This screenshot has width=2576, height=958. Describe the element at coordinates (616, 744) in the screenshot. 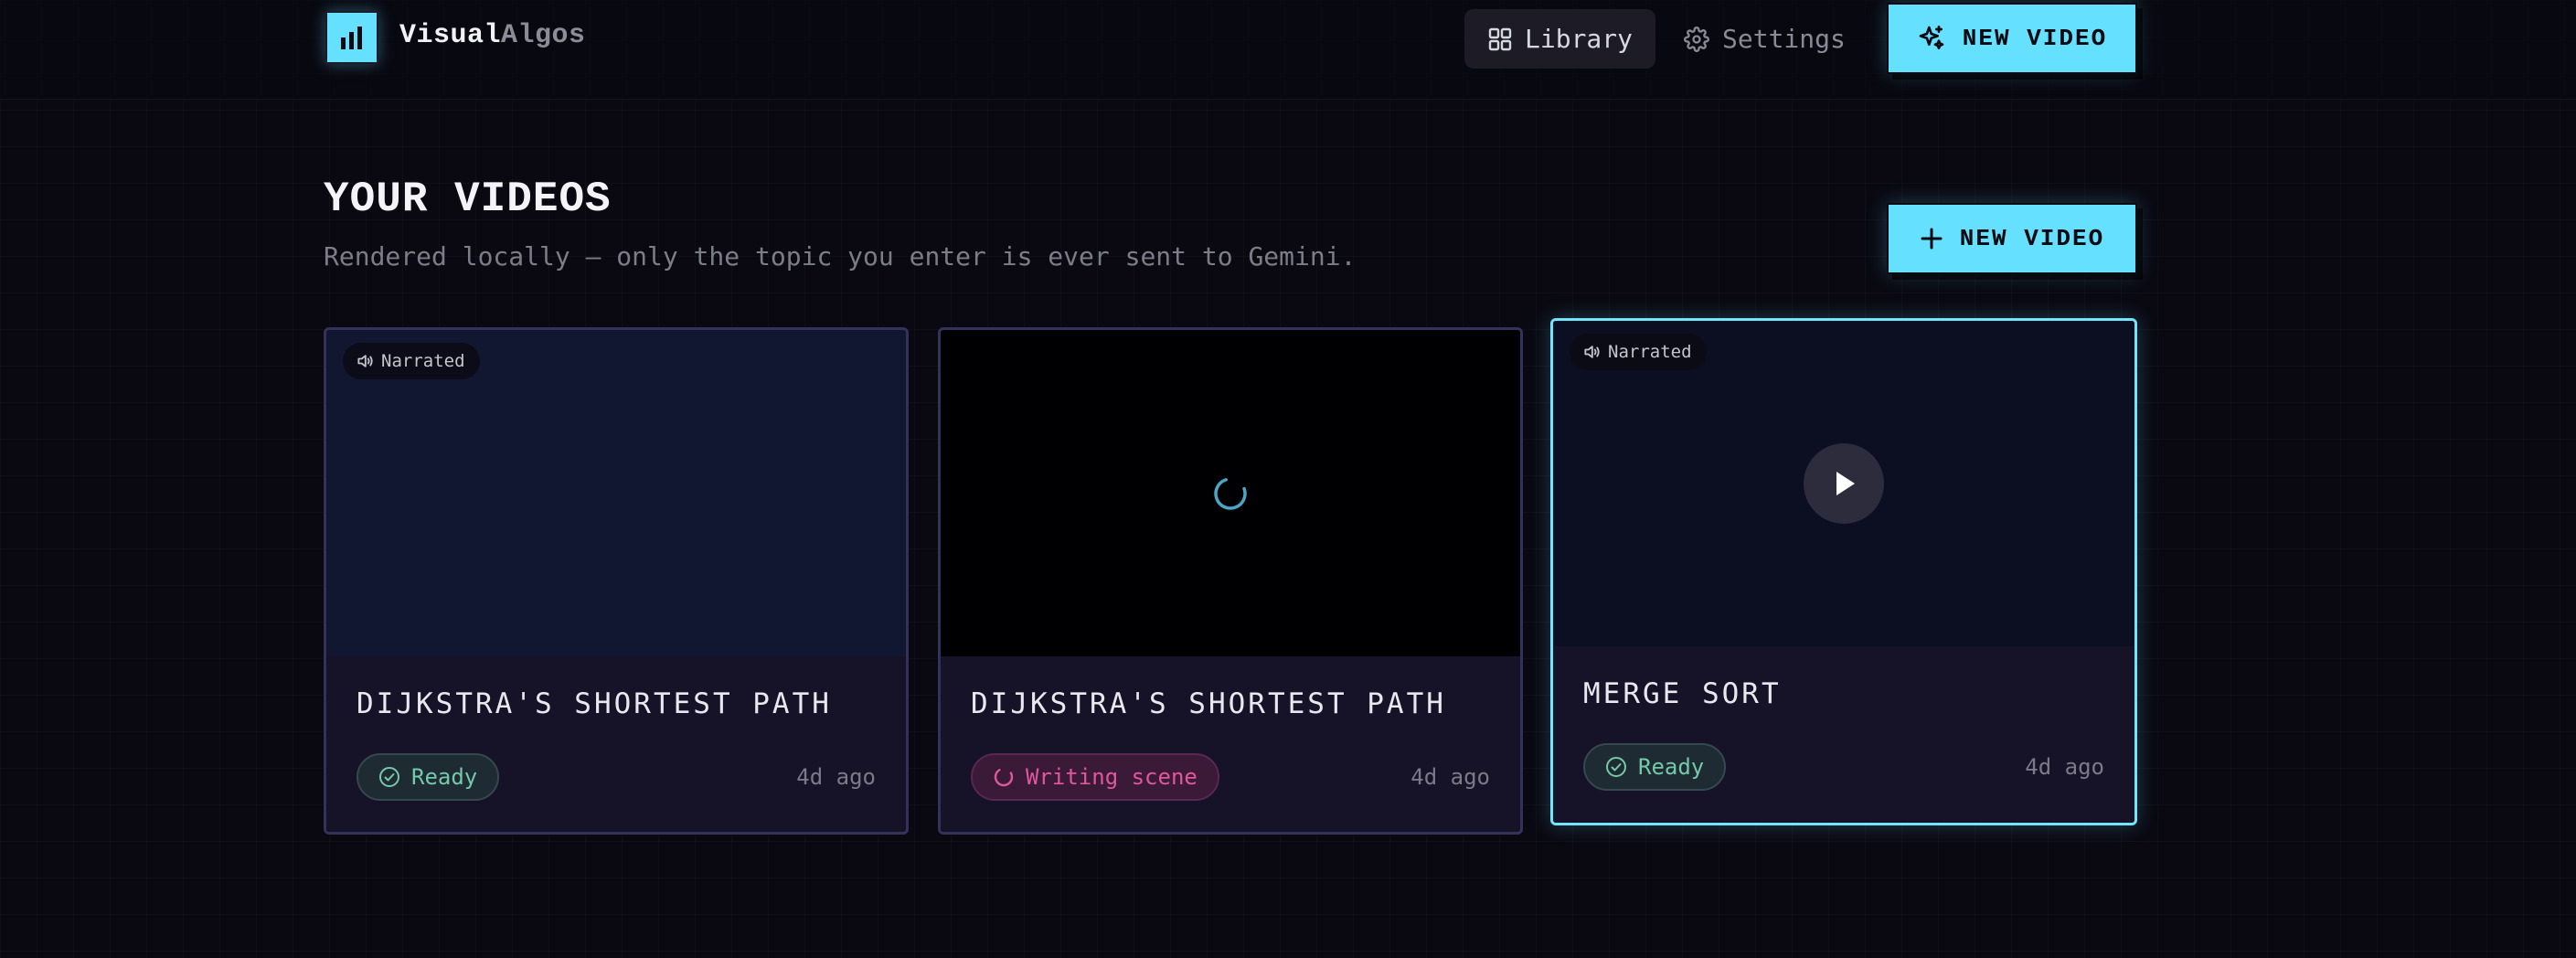

I see `video-card-body: DIJKSTRA'S SHORTEST PATH Ready 4d ago` at that location.